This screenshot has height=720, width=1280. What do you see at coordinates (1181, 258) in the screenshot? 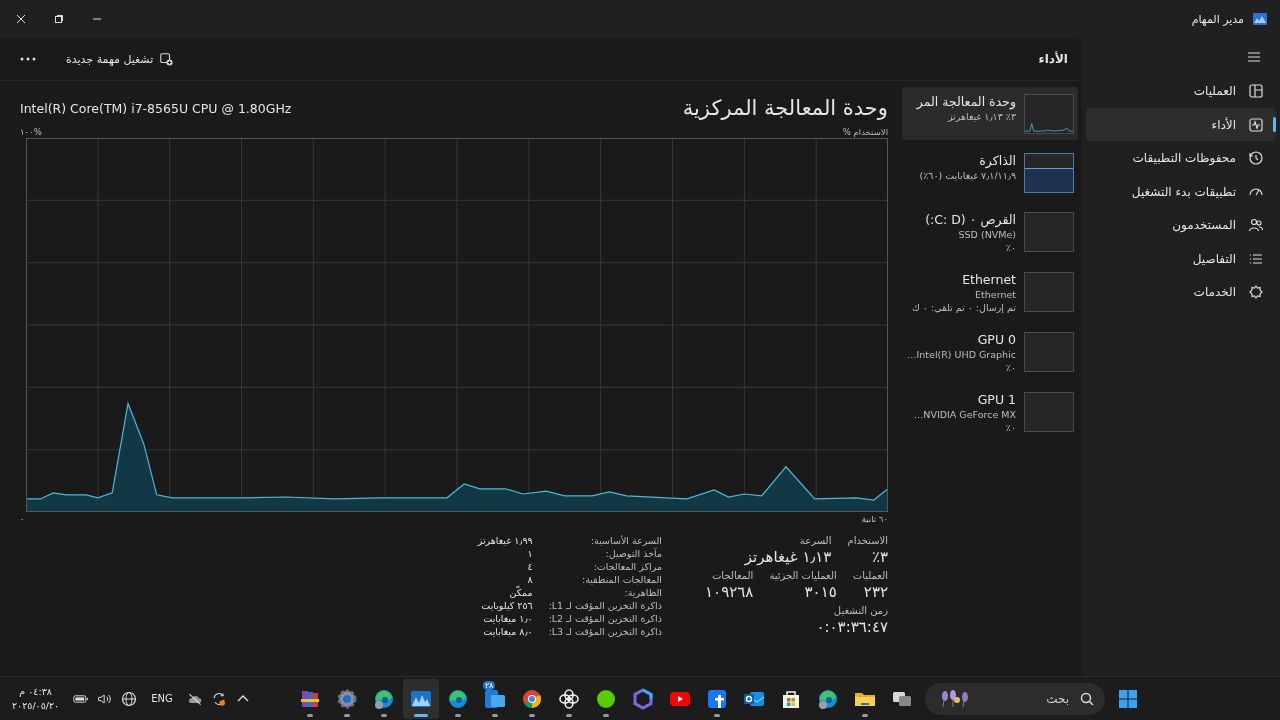
I see `nav-item: التفاصيل` at bounding box center [1181, 258].